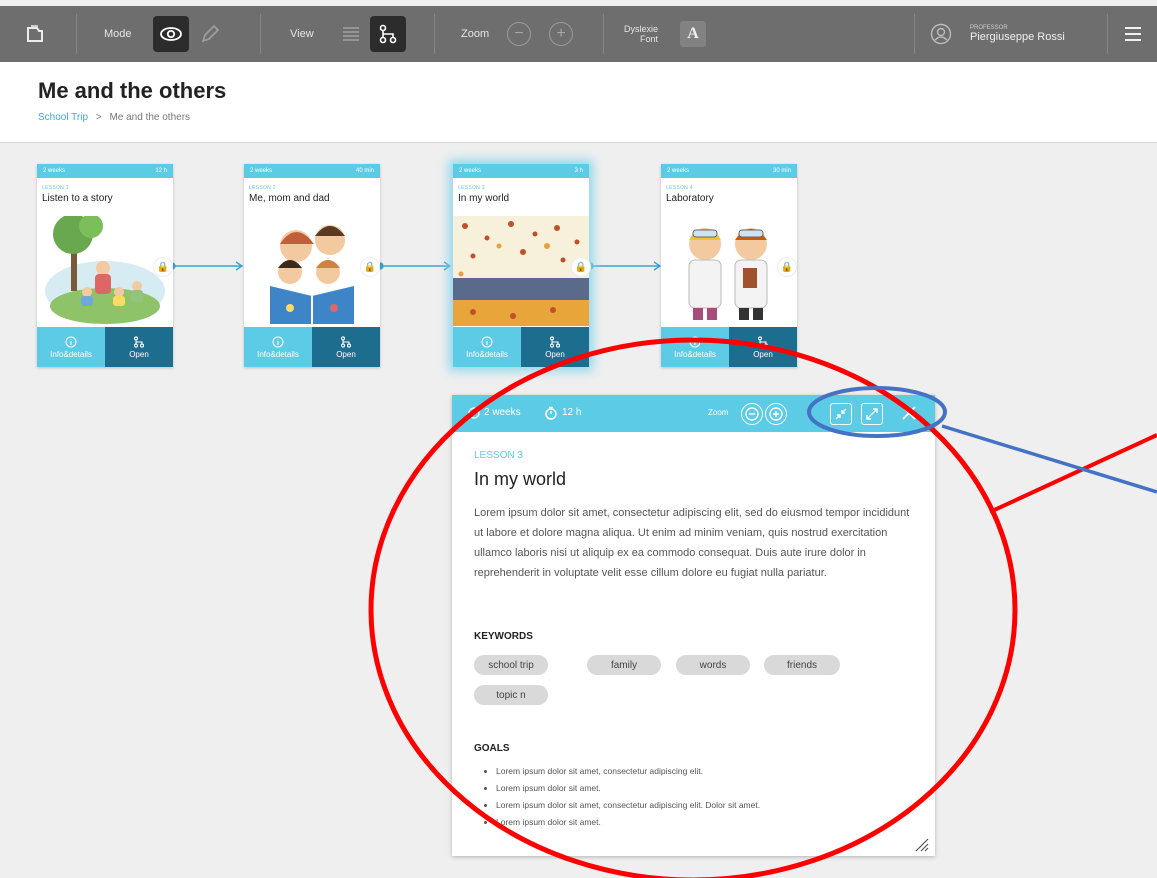 The width and height of the screenshot is (1157, 878). I want to click on stopwatch-icon, so click(551, 413).